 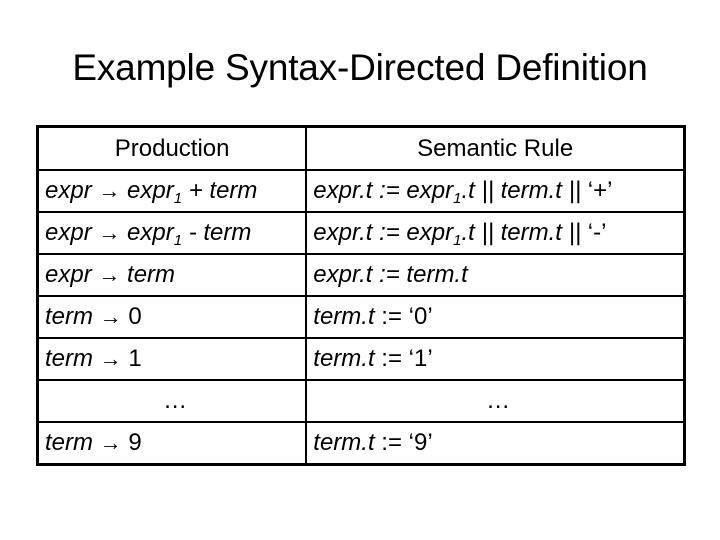 I want to click on table-row: expr → term expr.t := term.t, so click(x=361, y=275).